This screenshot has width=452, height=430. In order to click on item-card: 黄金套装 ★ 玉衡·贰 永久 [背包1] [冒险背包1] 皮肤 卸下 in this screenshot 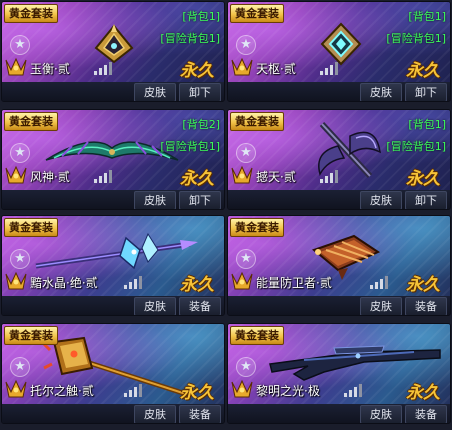, I will do `click(113, 51)`.